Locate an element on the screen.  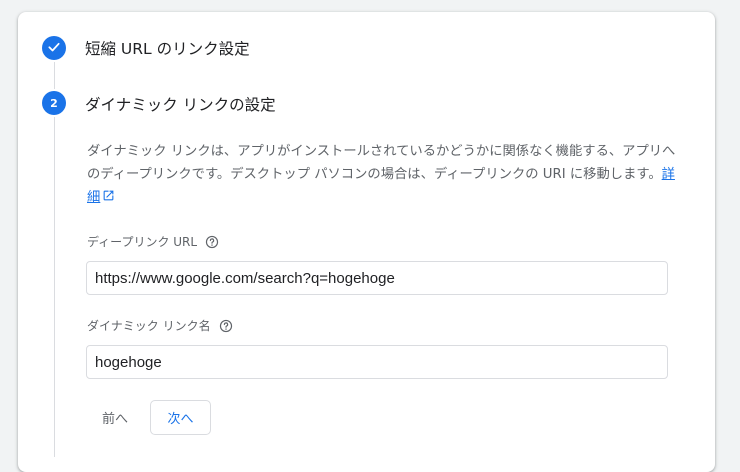
step-1-title: 短縮 URL のリンク設定 is located at coordinates (167, 48).